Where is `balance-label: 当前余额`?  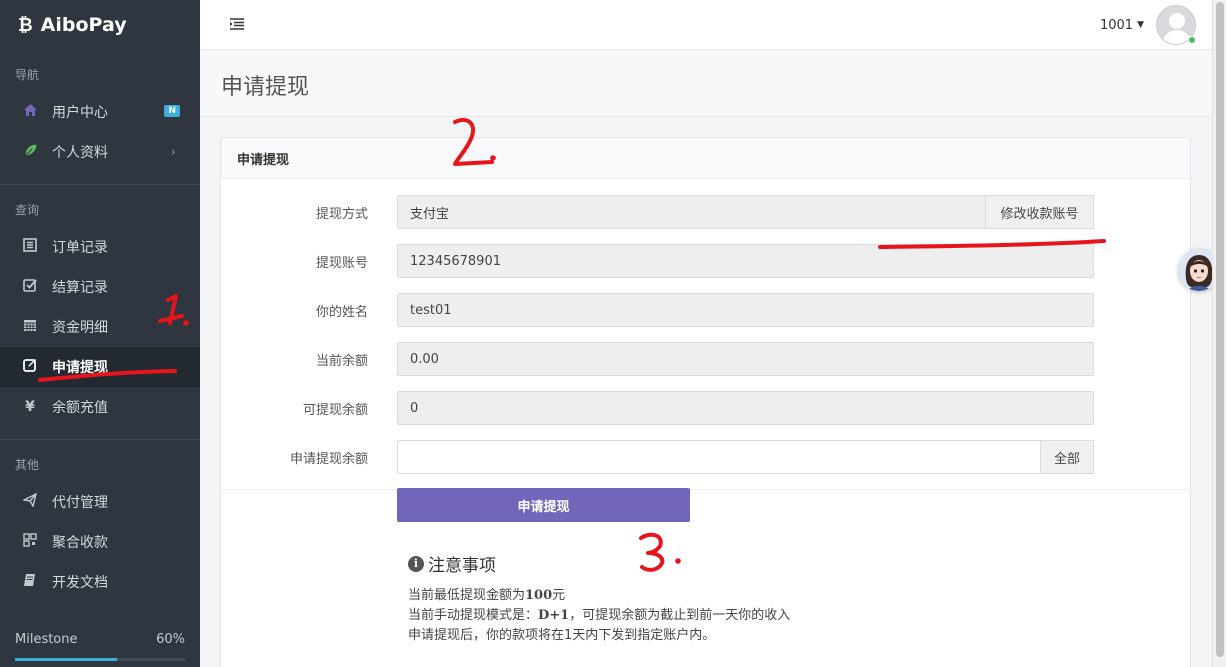
balance-label: 当前余额 is located at coordinates (341, 361).